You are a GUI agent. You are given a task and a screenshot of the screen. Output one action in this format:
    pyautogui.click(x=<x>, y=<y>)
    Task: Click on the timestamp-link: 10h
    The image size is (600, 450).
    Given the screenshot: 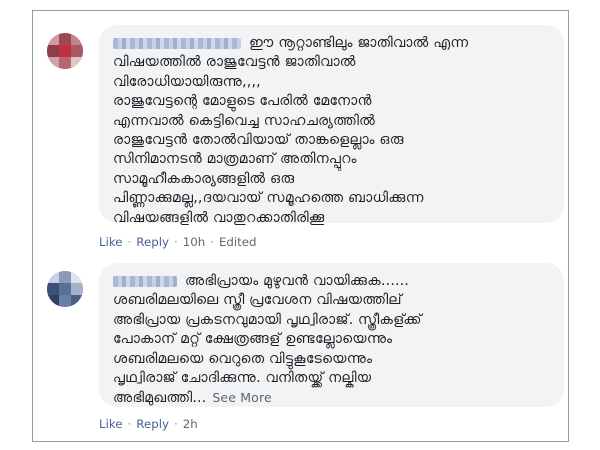 What is the action you would take?
    pyautogui.click(x=194, y=242)
    